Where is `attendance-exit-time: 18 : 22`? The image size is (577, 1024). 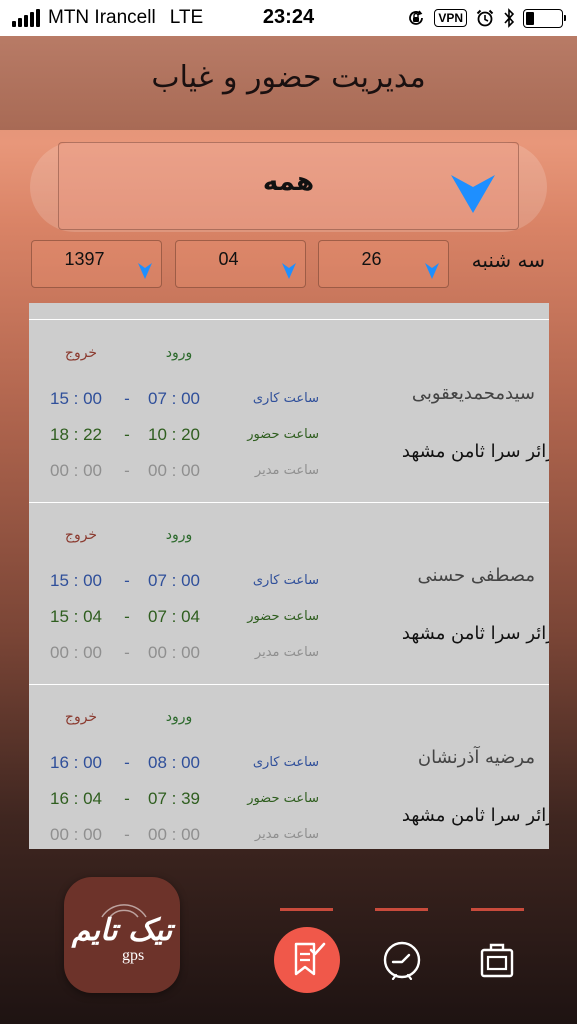
attendance-exit-time: 18 : 22 is located at coordinates (76, 434).